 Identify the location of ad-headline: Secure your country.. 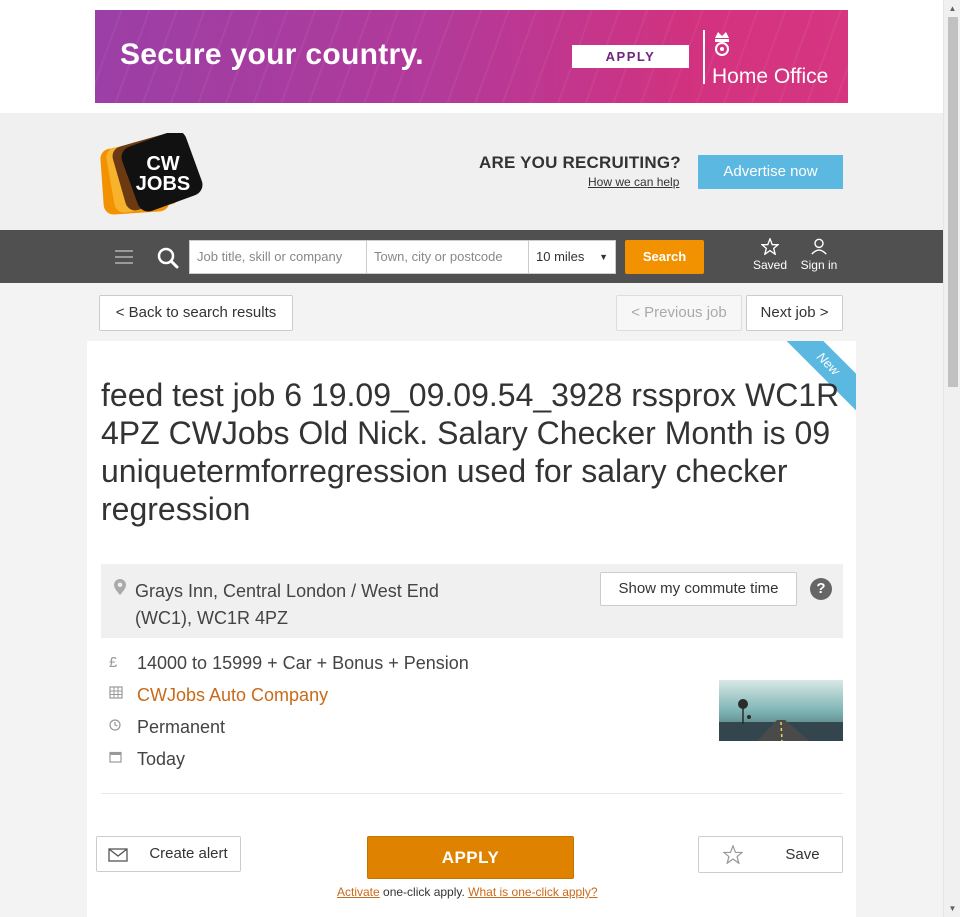
(272, 54).